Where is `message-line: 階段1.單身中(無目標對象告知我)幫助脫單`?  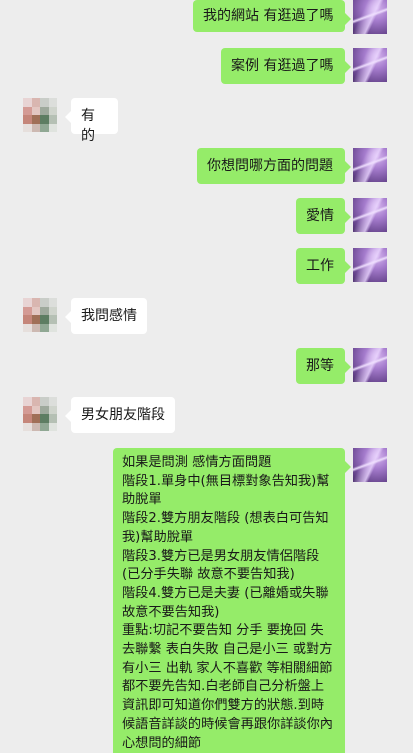 message-line: 階段1.單身中(無目標對象告知我)幫助脫單 is located at coordinates (226, 490).